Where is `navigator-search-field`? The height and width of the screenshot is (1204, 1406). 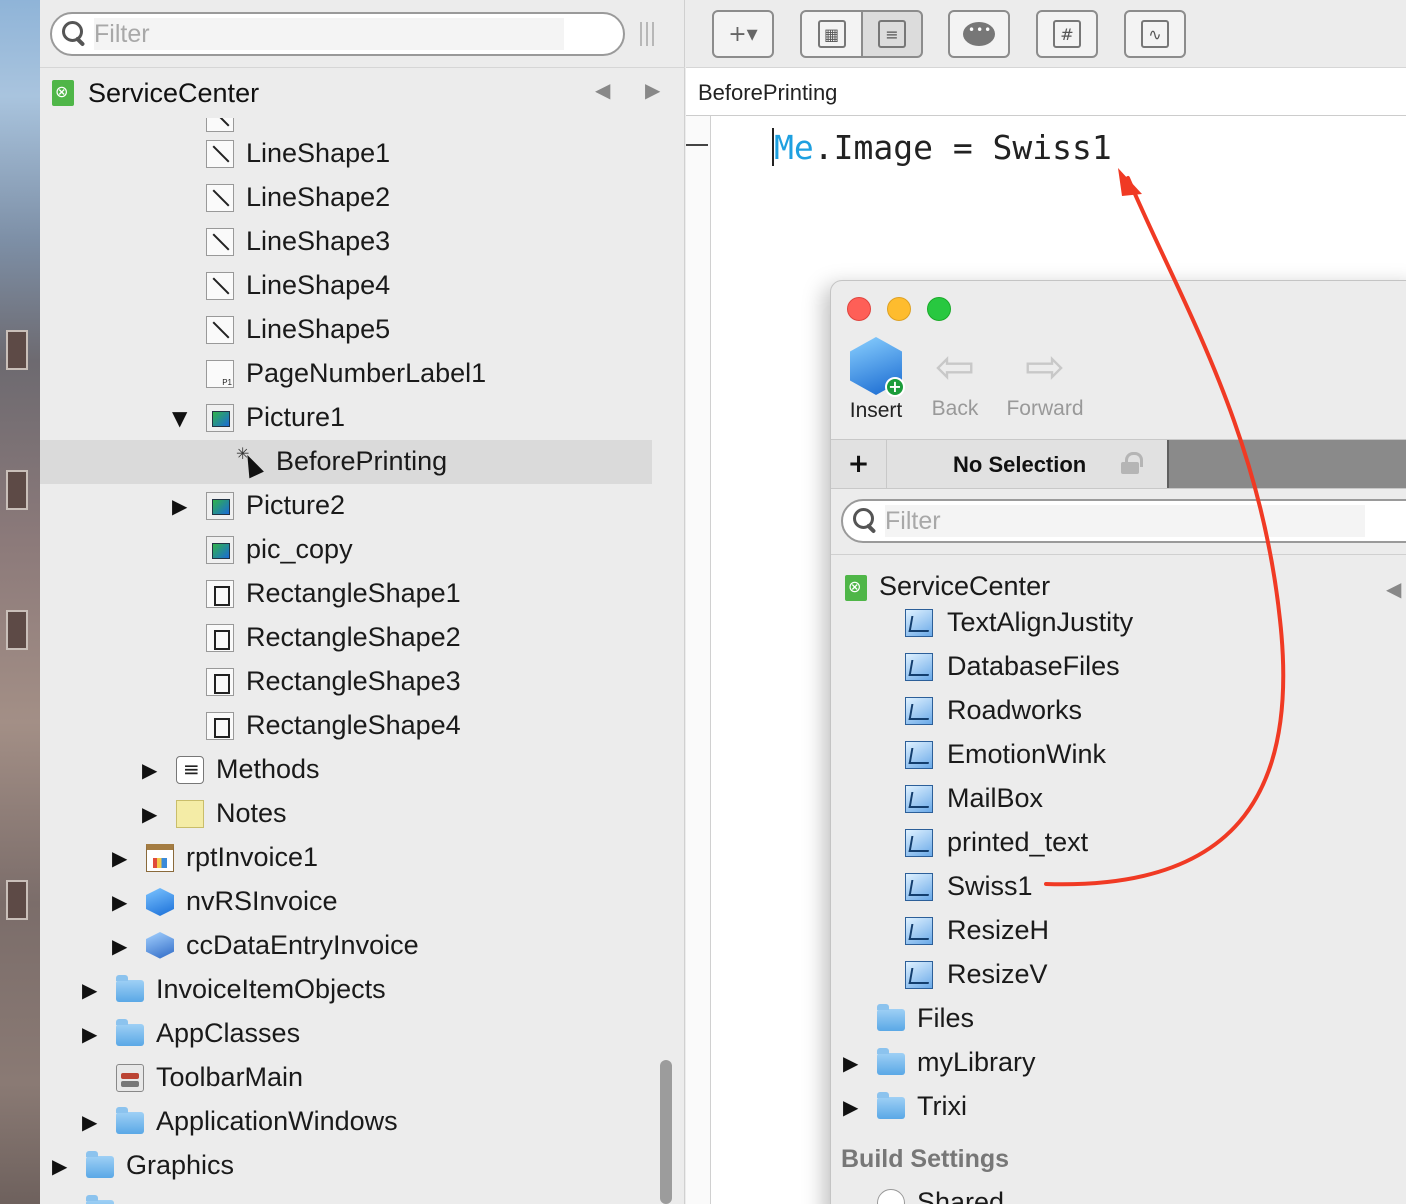 navigator-search-field is located at coordinates (337, 34).